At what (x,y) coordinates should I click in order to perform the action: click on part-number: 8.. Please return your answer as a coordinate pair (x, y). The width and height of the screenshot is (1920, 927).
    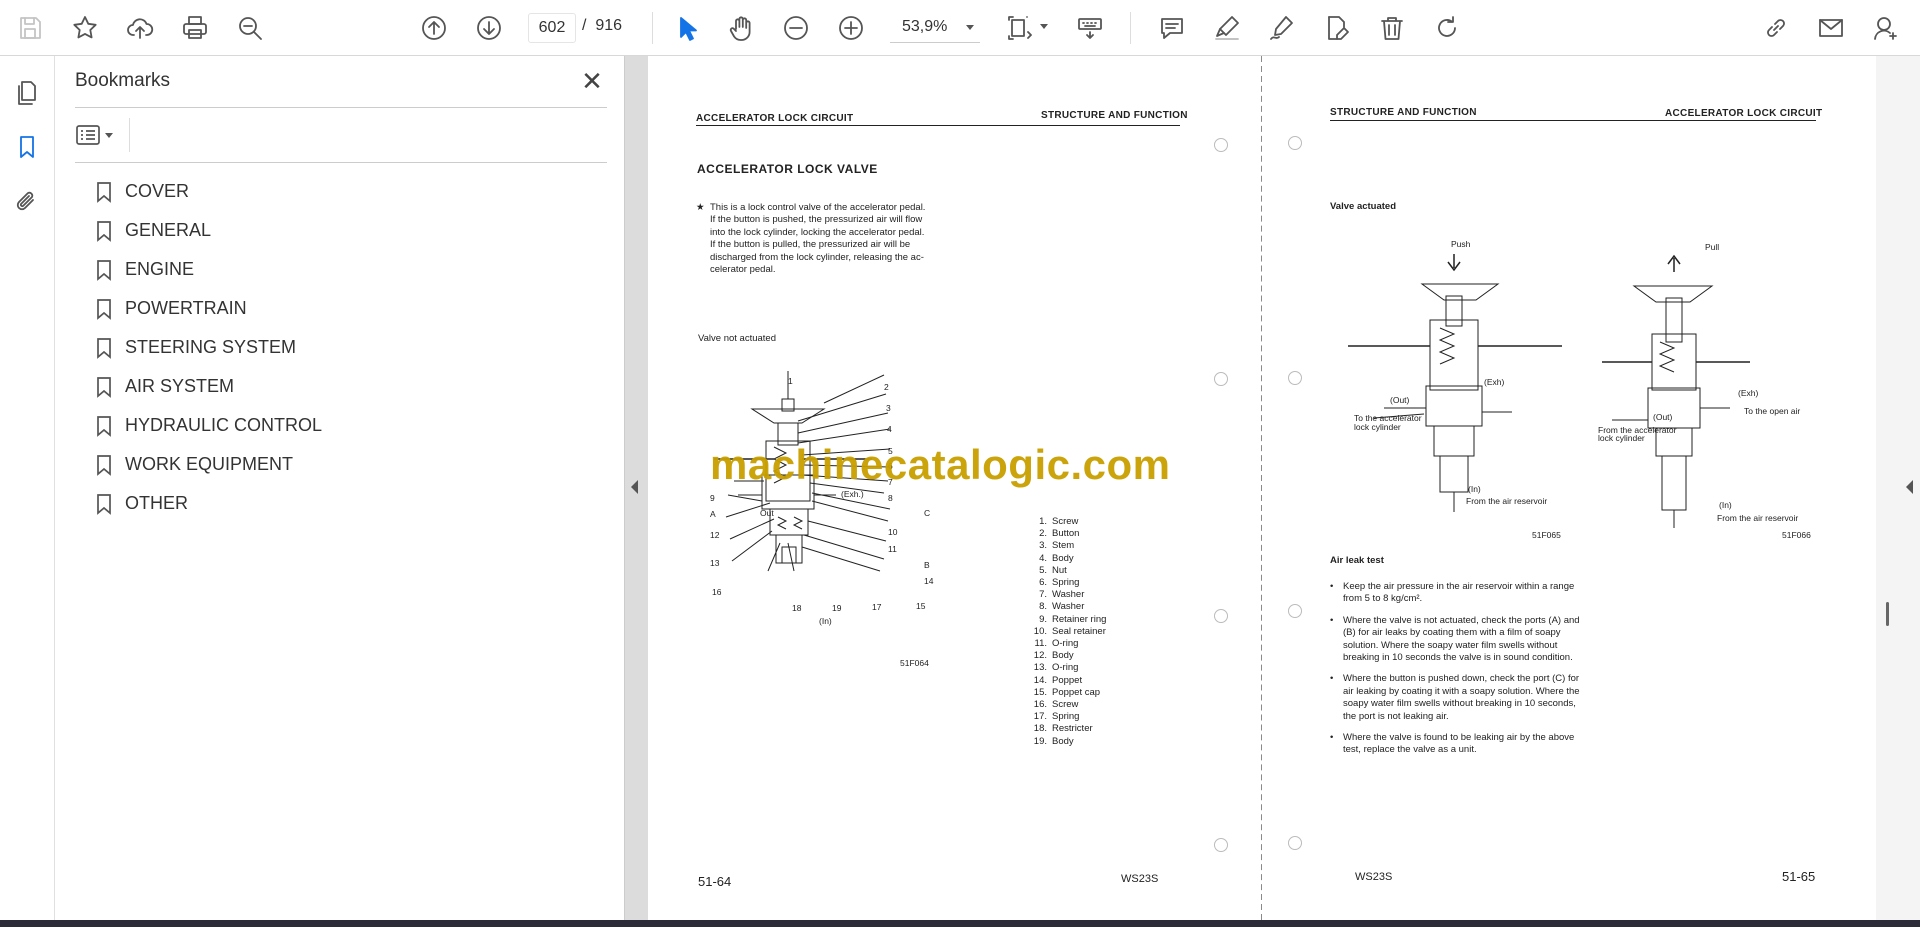
    Looking at the image, I should click on (1043, 607).